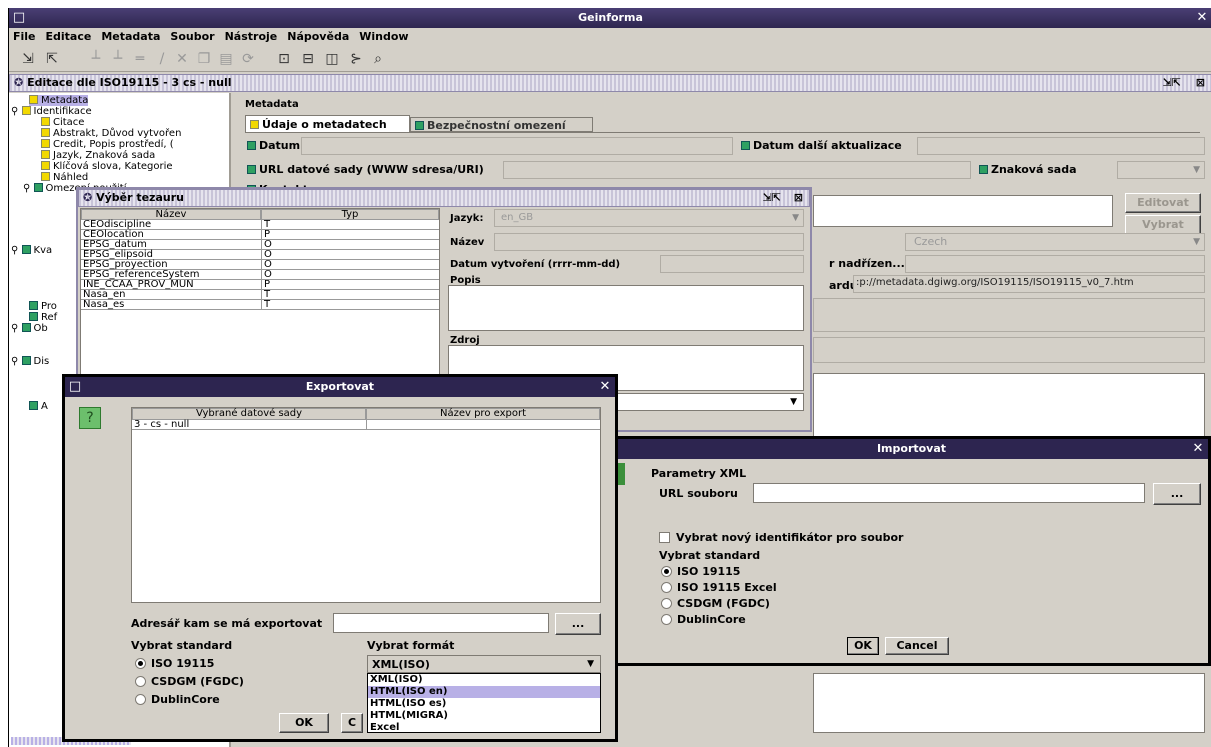 The height and width of the screenshot is (747, 1211). I want to click on import-radio-iso: ISO 19115, so click(700, 571).